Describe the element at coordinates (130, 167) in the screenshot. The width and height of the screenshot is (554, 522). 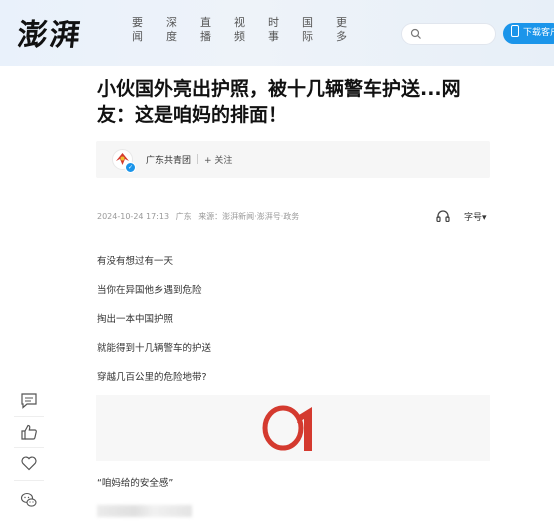
I see `verified-badge-icon: ✓` at that location.